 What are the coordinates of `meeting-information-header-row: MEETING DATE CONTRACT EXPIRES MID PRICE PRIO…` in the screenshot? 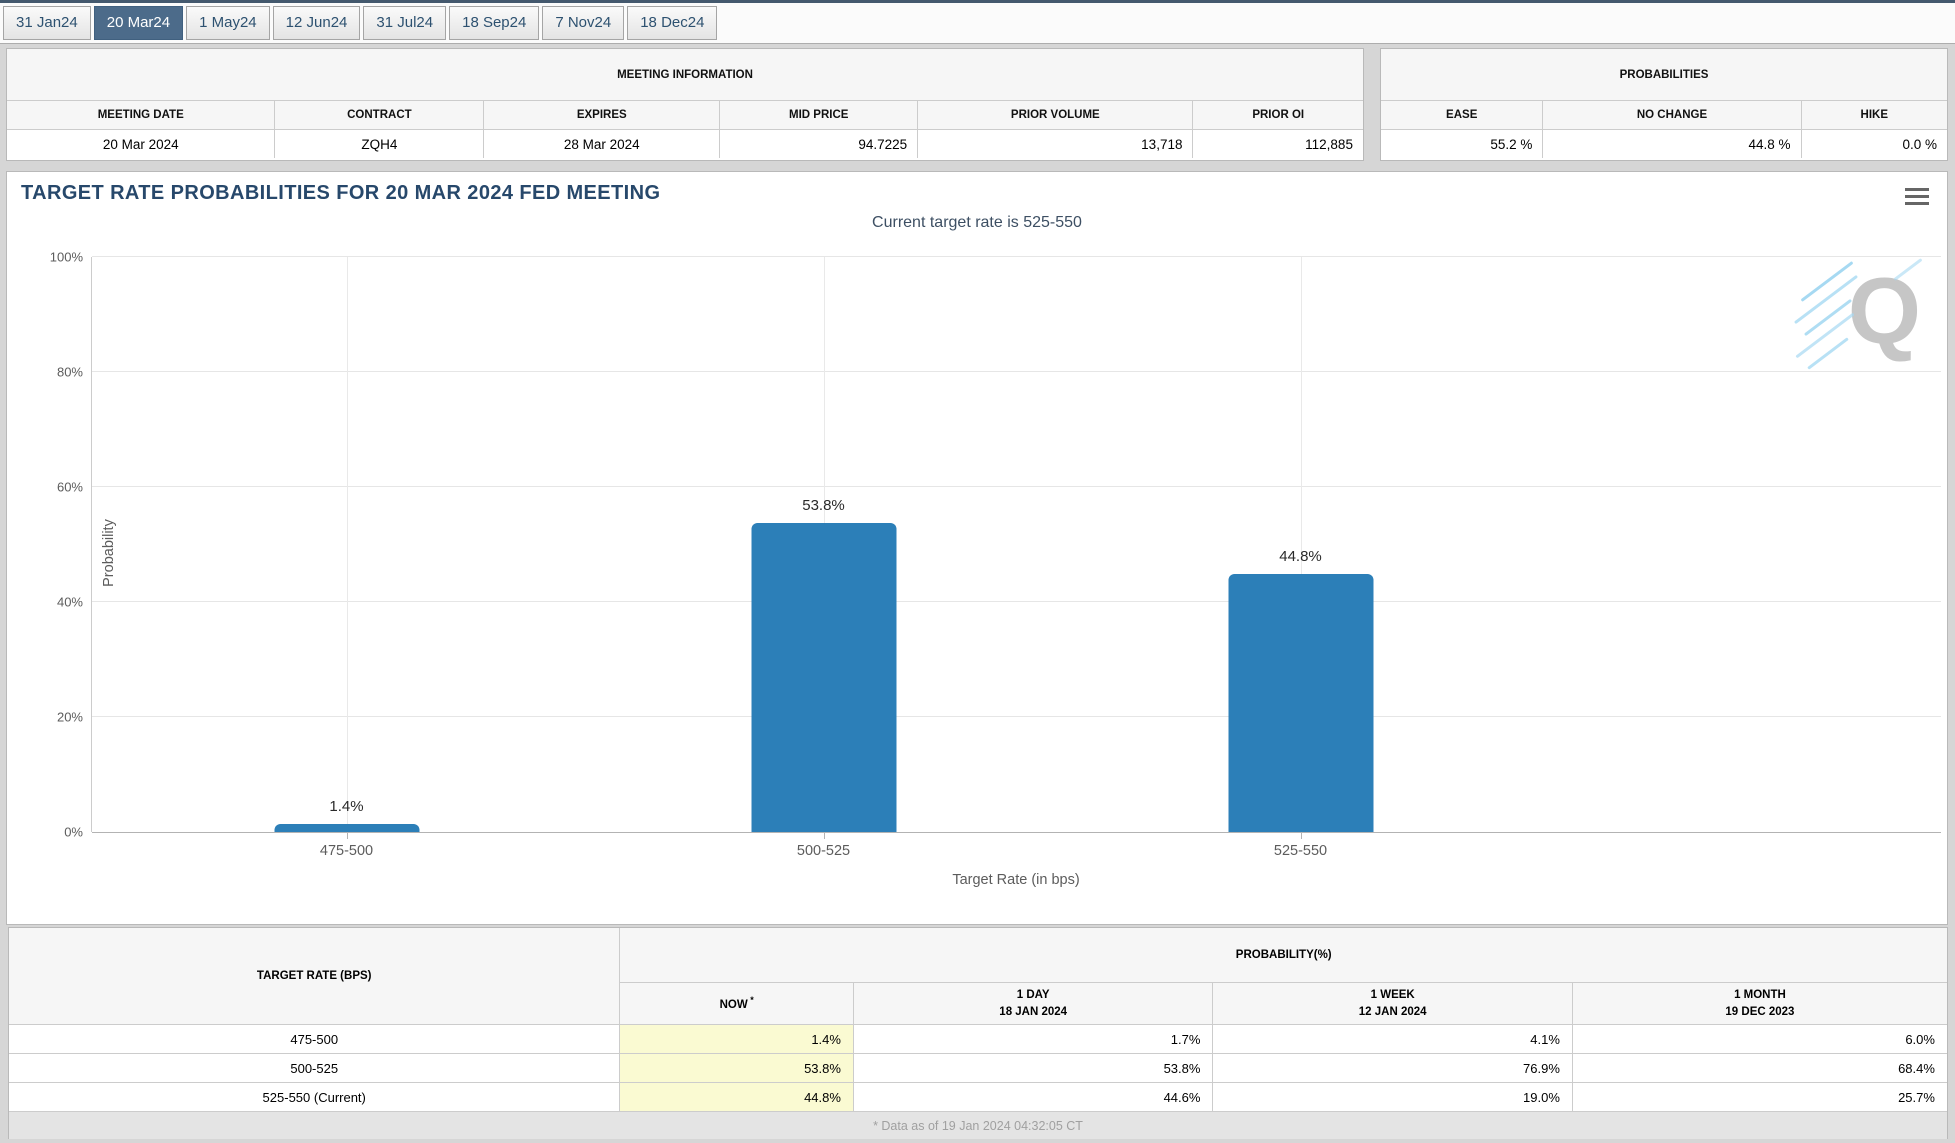 It's located at (685, 115).